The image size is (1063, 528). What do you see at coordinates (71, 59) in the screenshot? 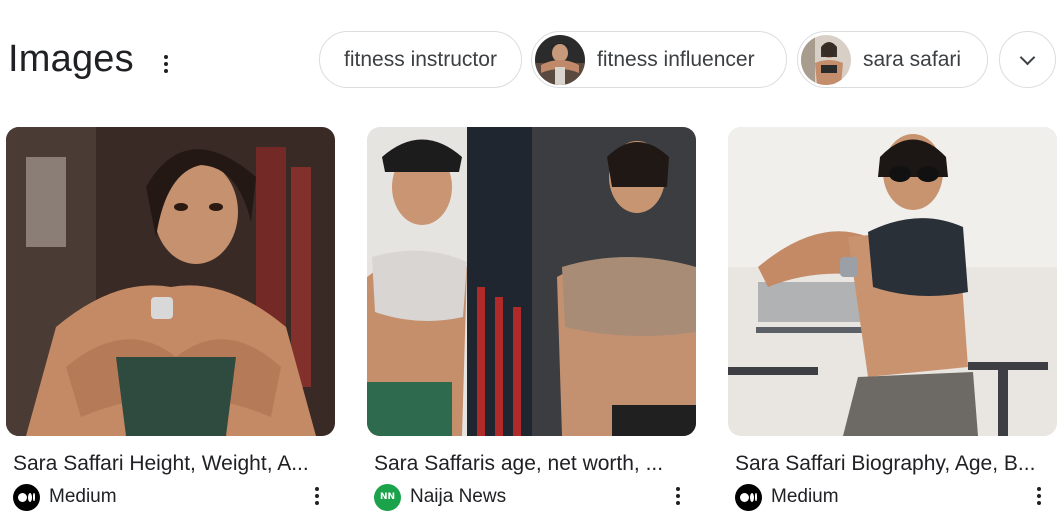
I see `section-title: Images` at bounding box center [71, 59].